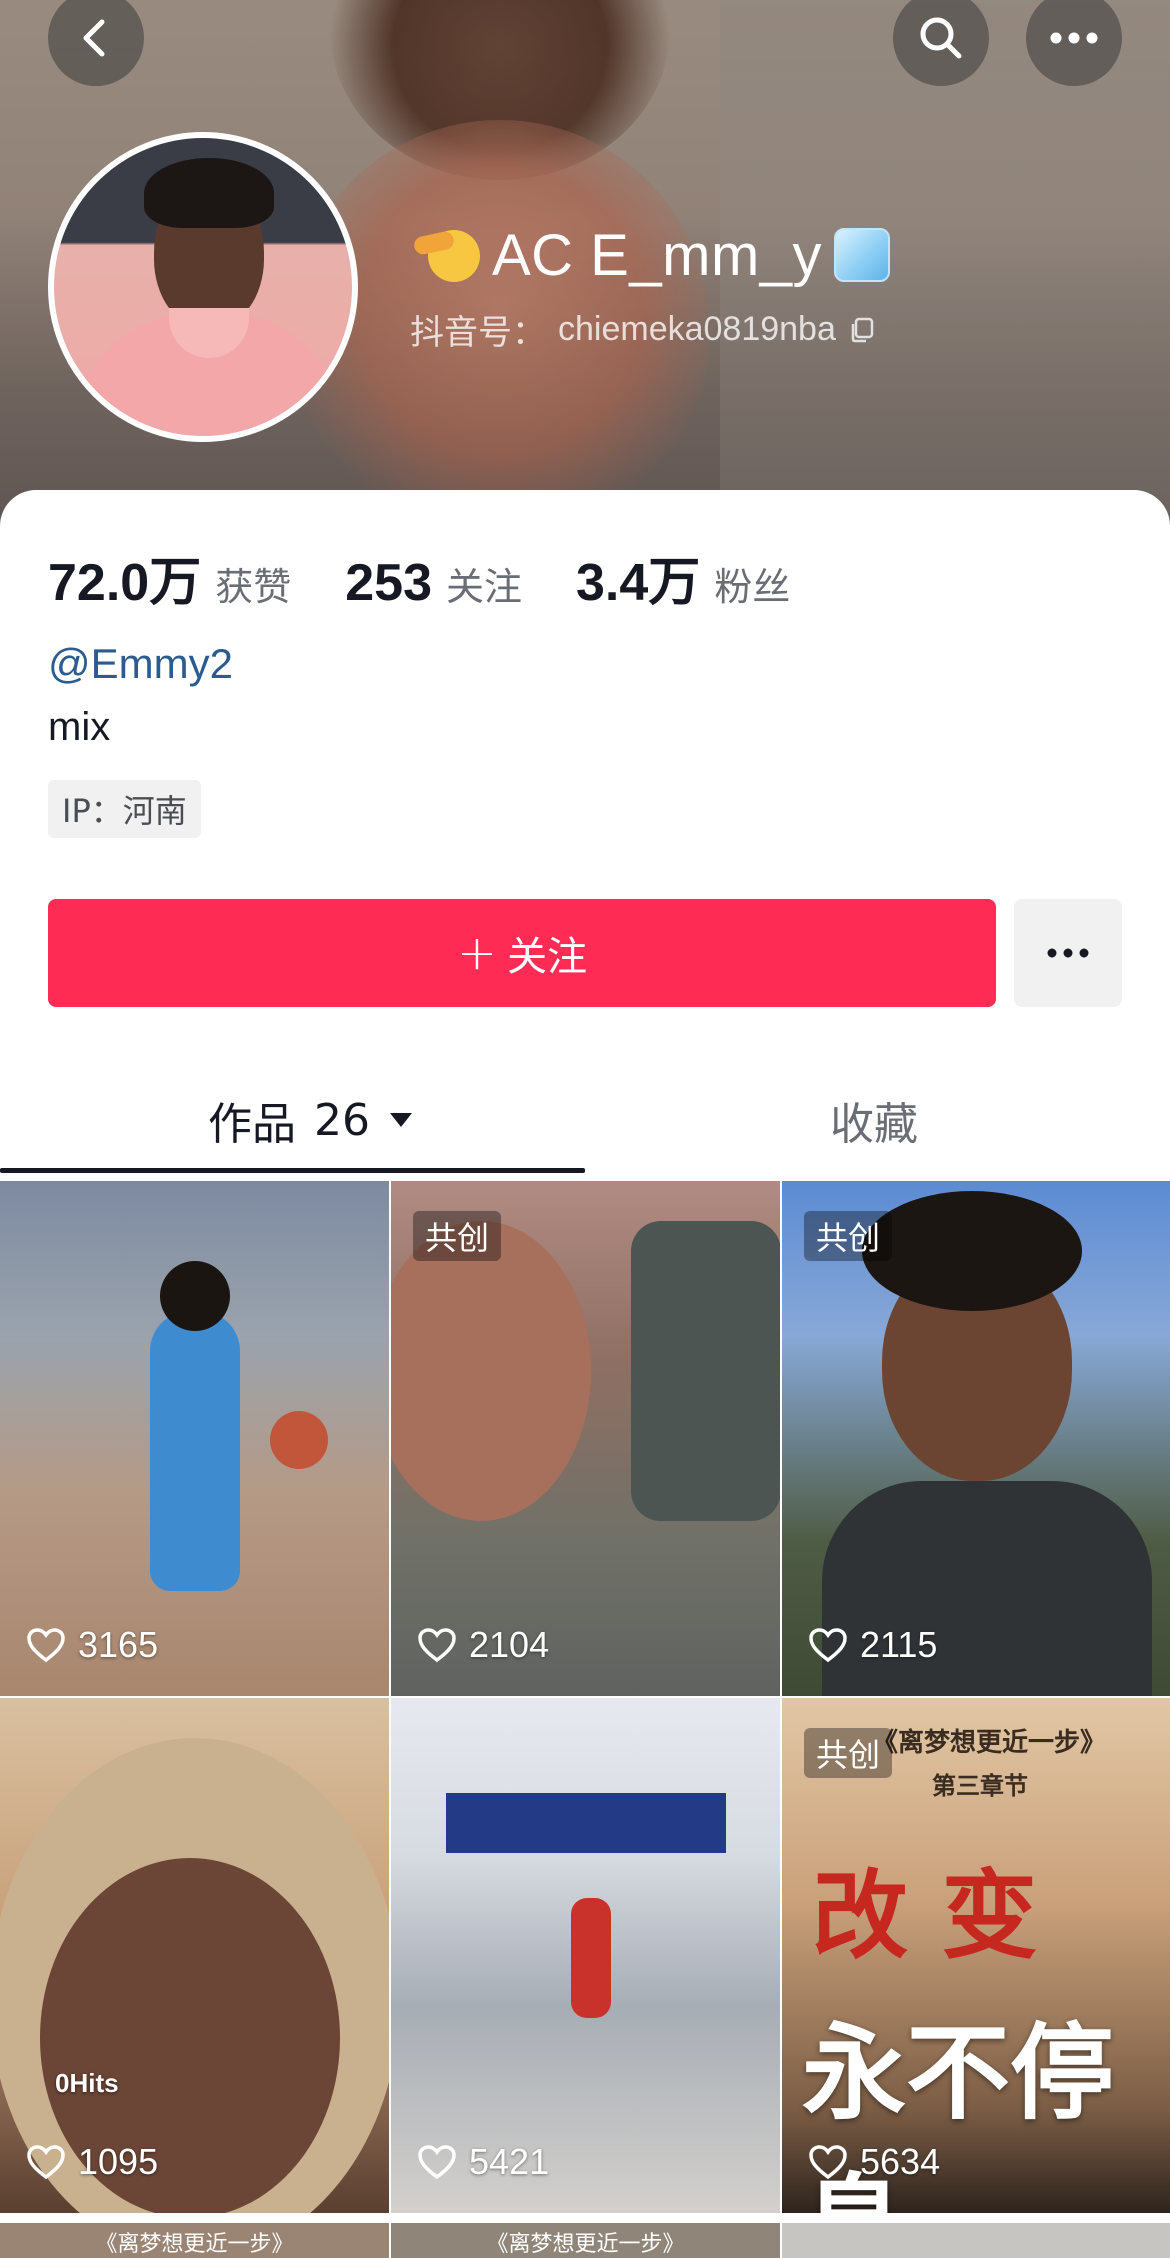 The image size is (1170, 2258). What do you see at coordinates (124, 809) in the screenshot?
I see `ip-location-tag: IP：河南` at bounding box center [124, 809].